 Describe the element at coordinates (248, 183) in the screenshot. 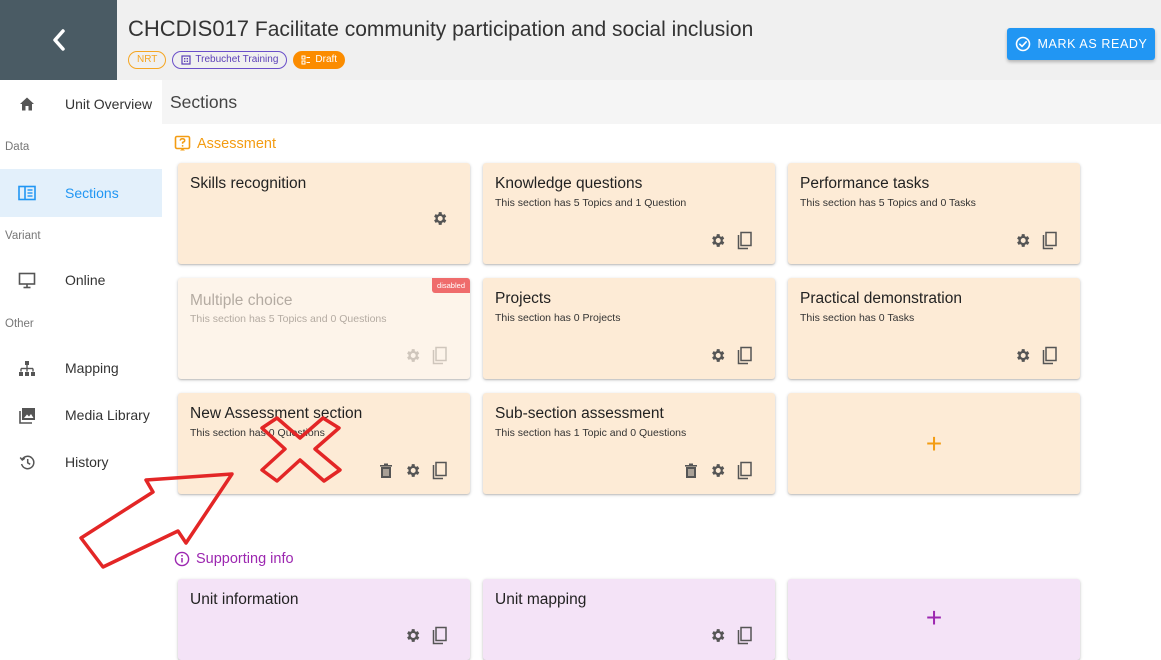

I see `card-title: Skills recognition` at that location.